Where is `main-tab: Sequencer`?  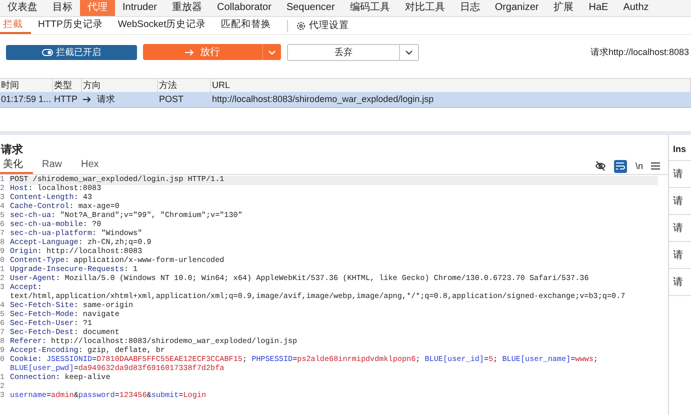
main-tab: Sequencer is located at coordinates (310, 8).